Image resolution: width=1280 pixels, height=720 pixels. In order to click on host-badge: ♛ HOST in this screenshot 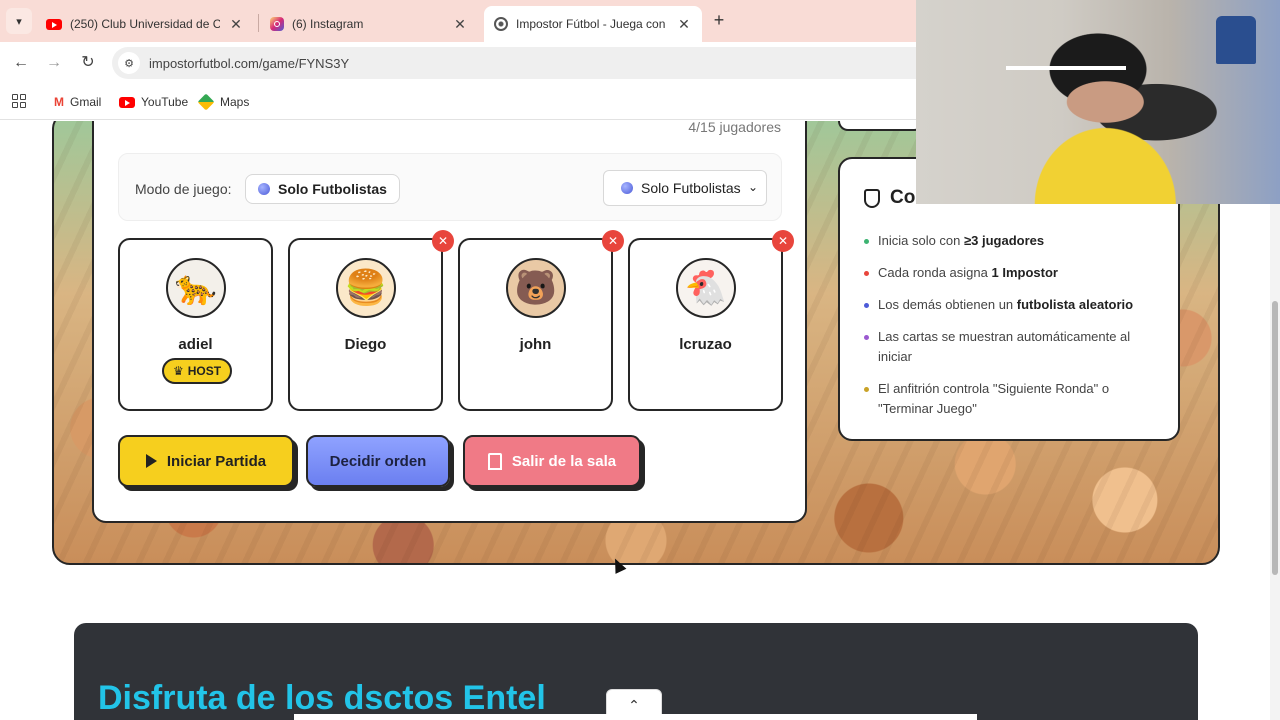, I will do `click(197, 371)`.